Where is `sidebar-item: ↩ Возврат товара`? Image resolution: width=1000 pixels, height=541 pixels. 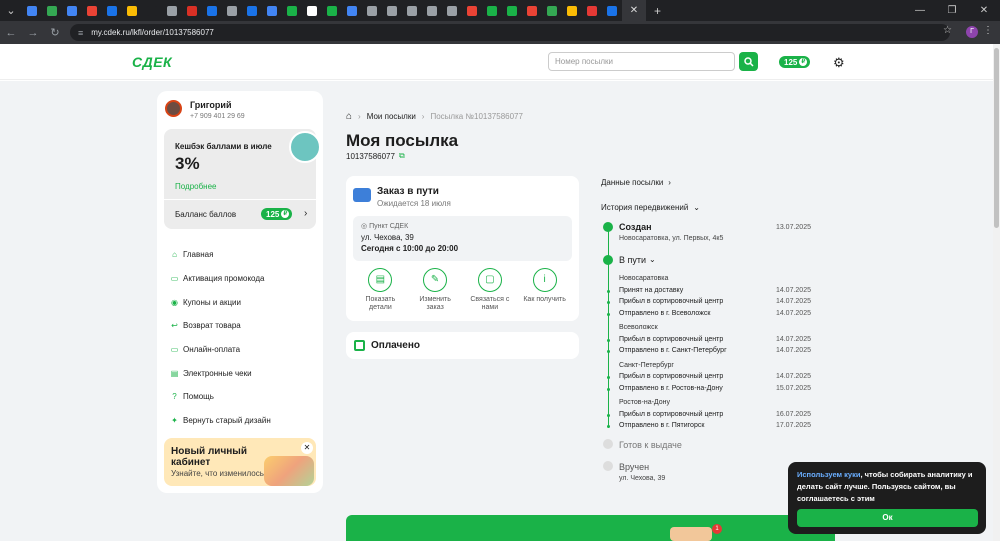 sidebar-item: ↩ Возврат товара is located at coordinates (220, 326).